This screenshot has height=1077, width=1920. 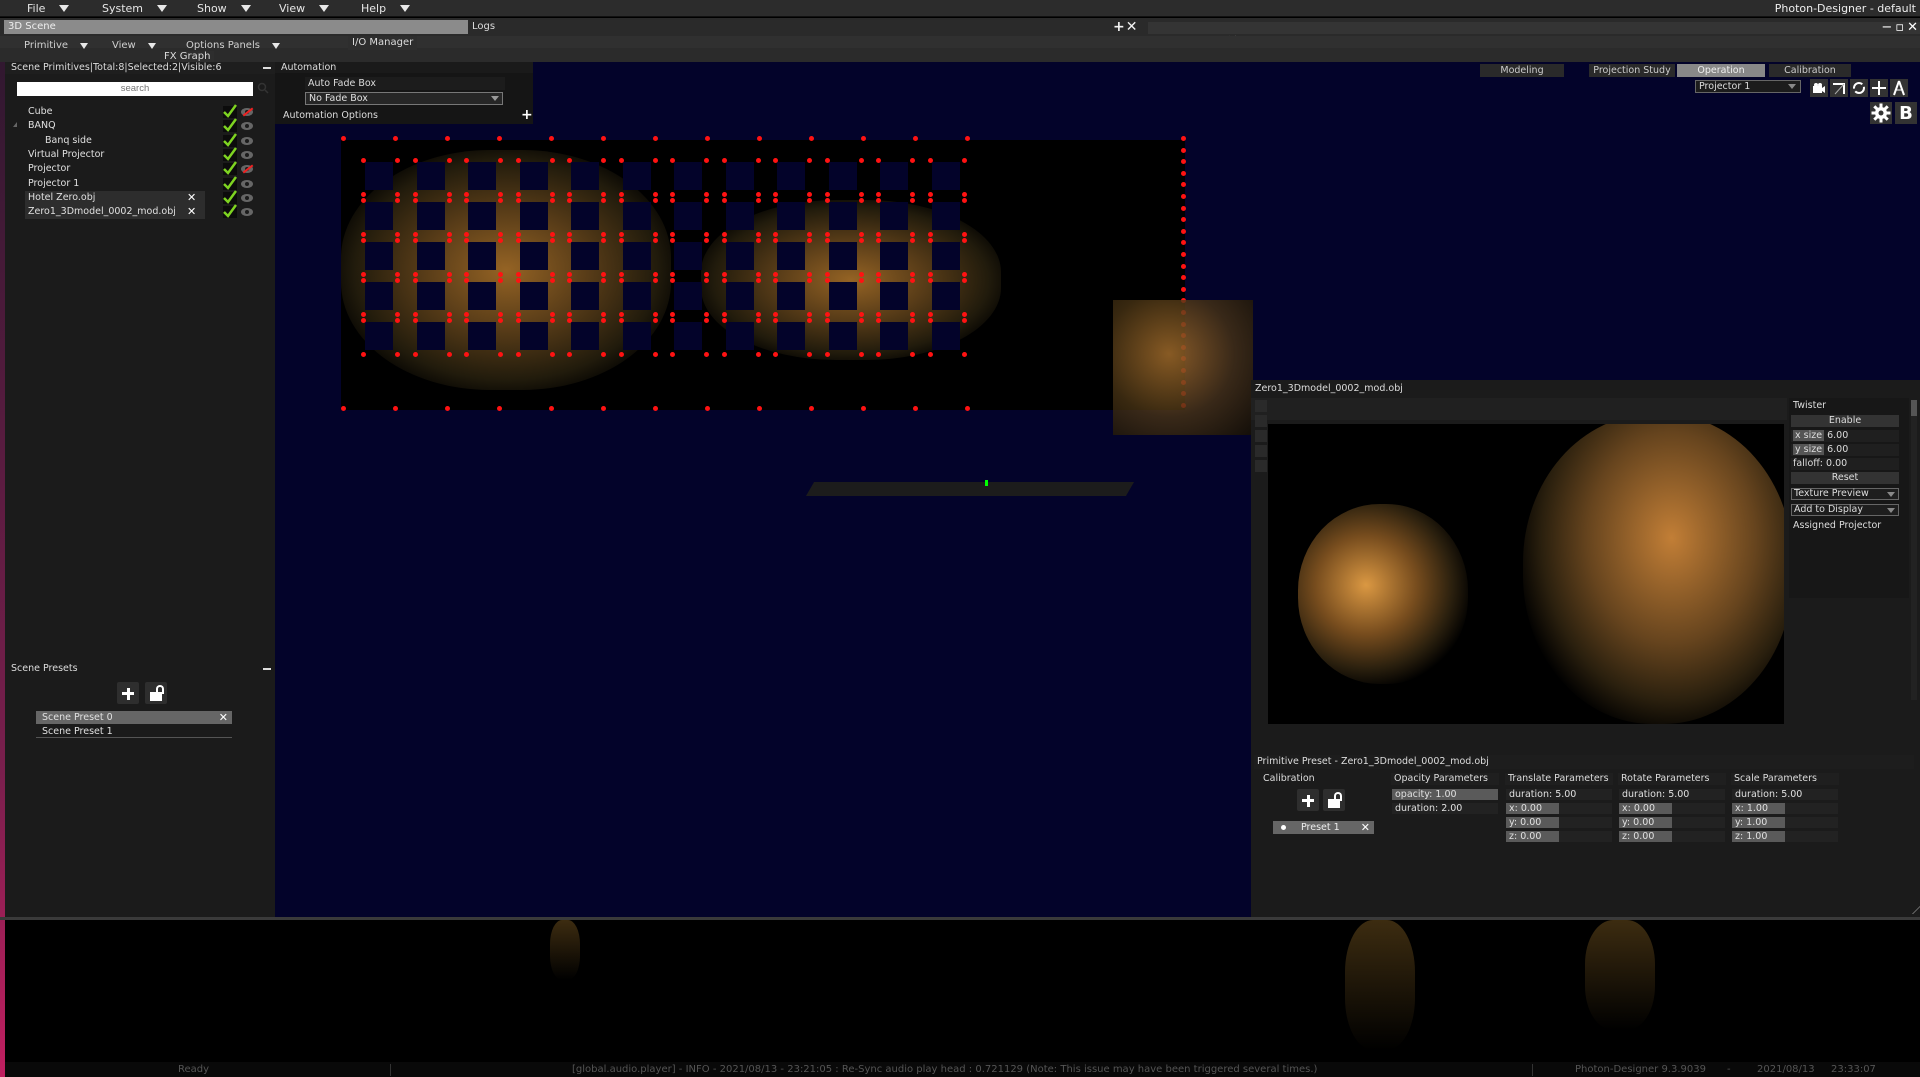 What do you see at coordinates (383, 43) in the screenshot?
I see `tab-io-manager: I/O Manager` at bounding box center [383, 43].